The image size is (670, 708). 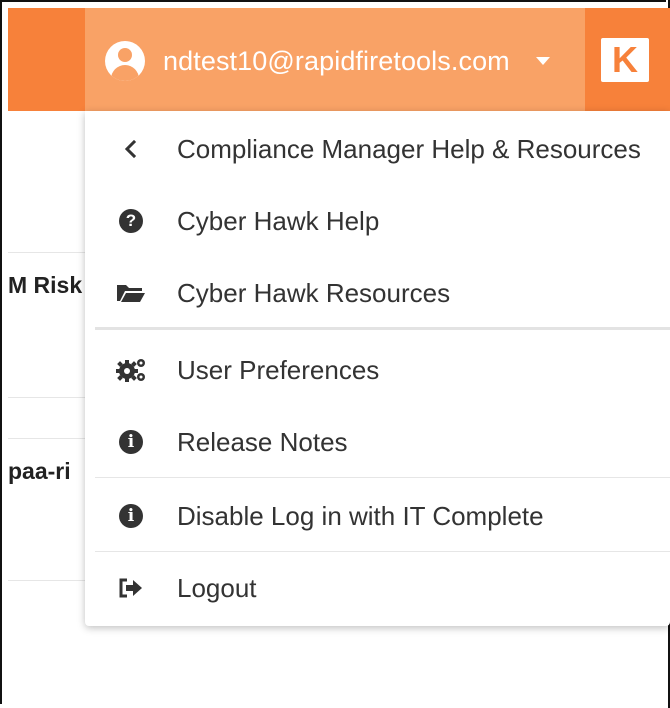 I want to click on app-logo: K, so click(x=625, y=60).